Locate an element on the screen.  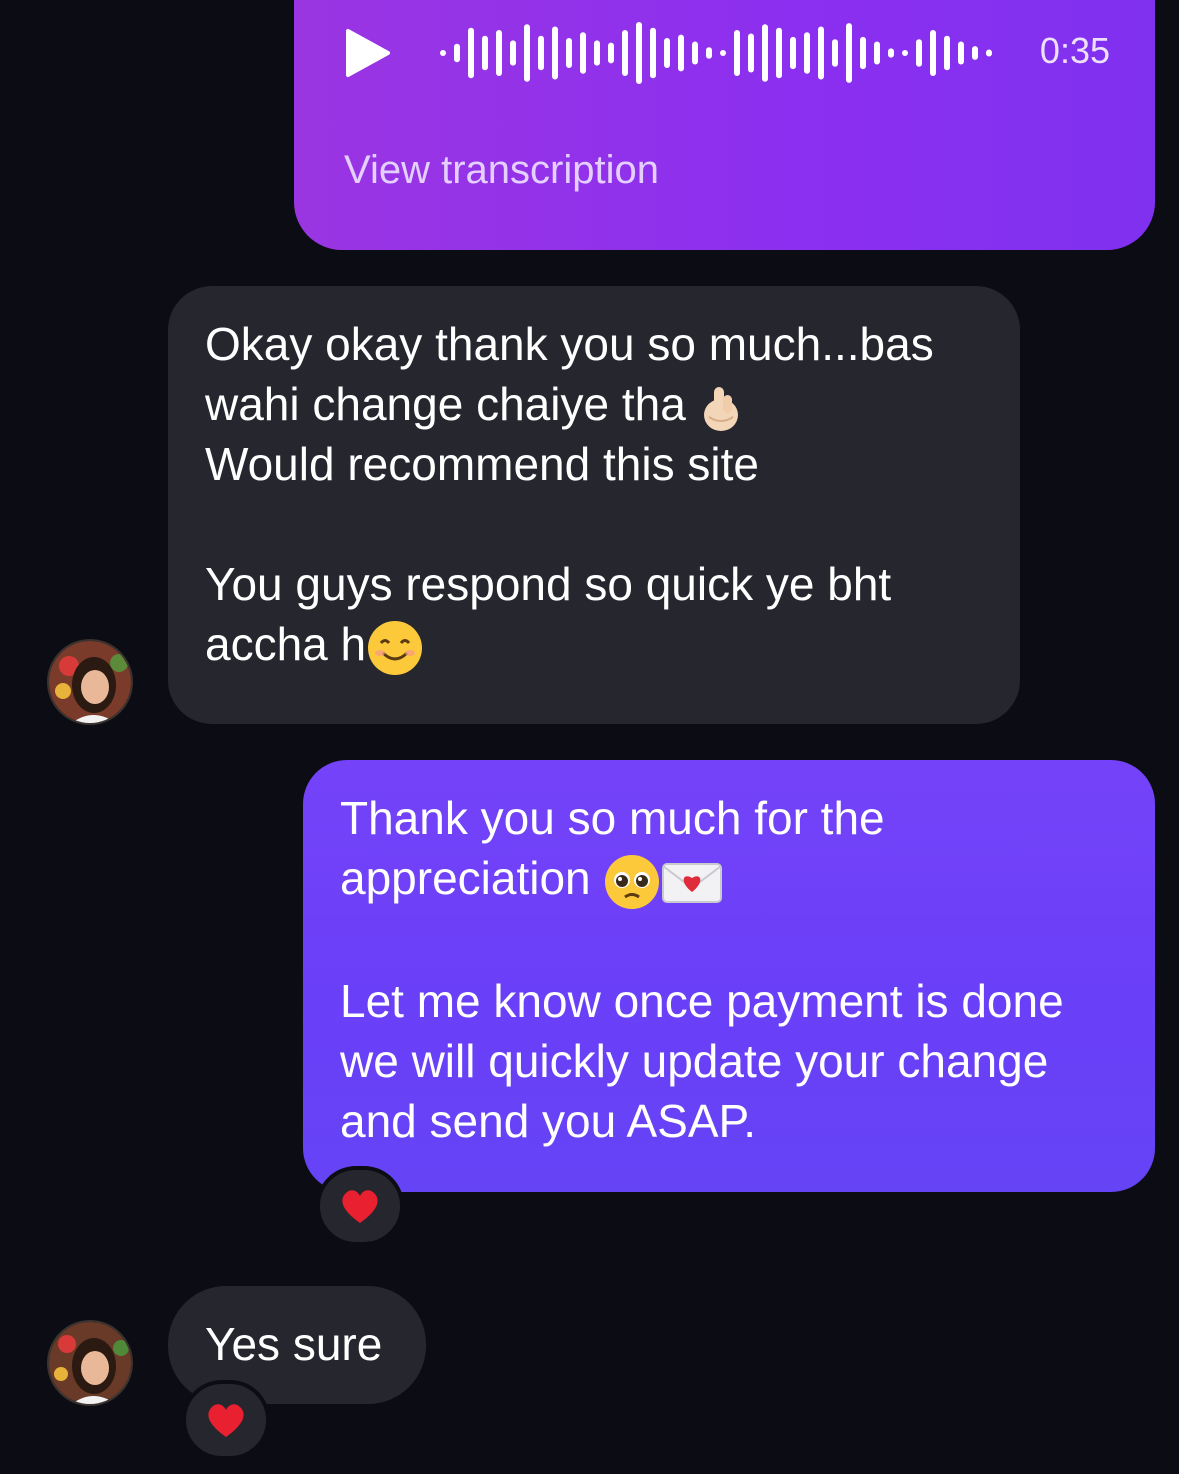
love-letter-emoji-icon is located at coordinates (692, 882).